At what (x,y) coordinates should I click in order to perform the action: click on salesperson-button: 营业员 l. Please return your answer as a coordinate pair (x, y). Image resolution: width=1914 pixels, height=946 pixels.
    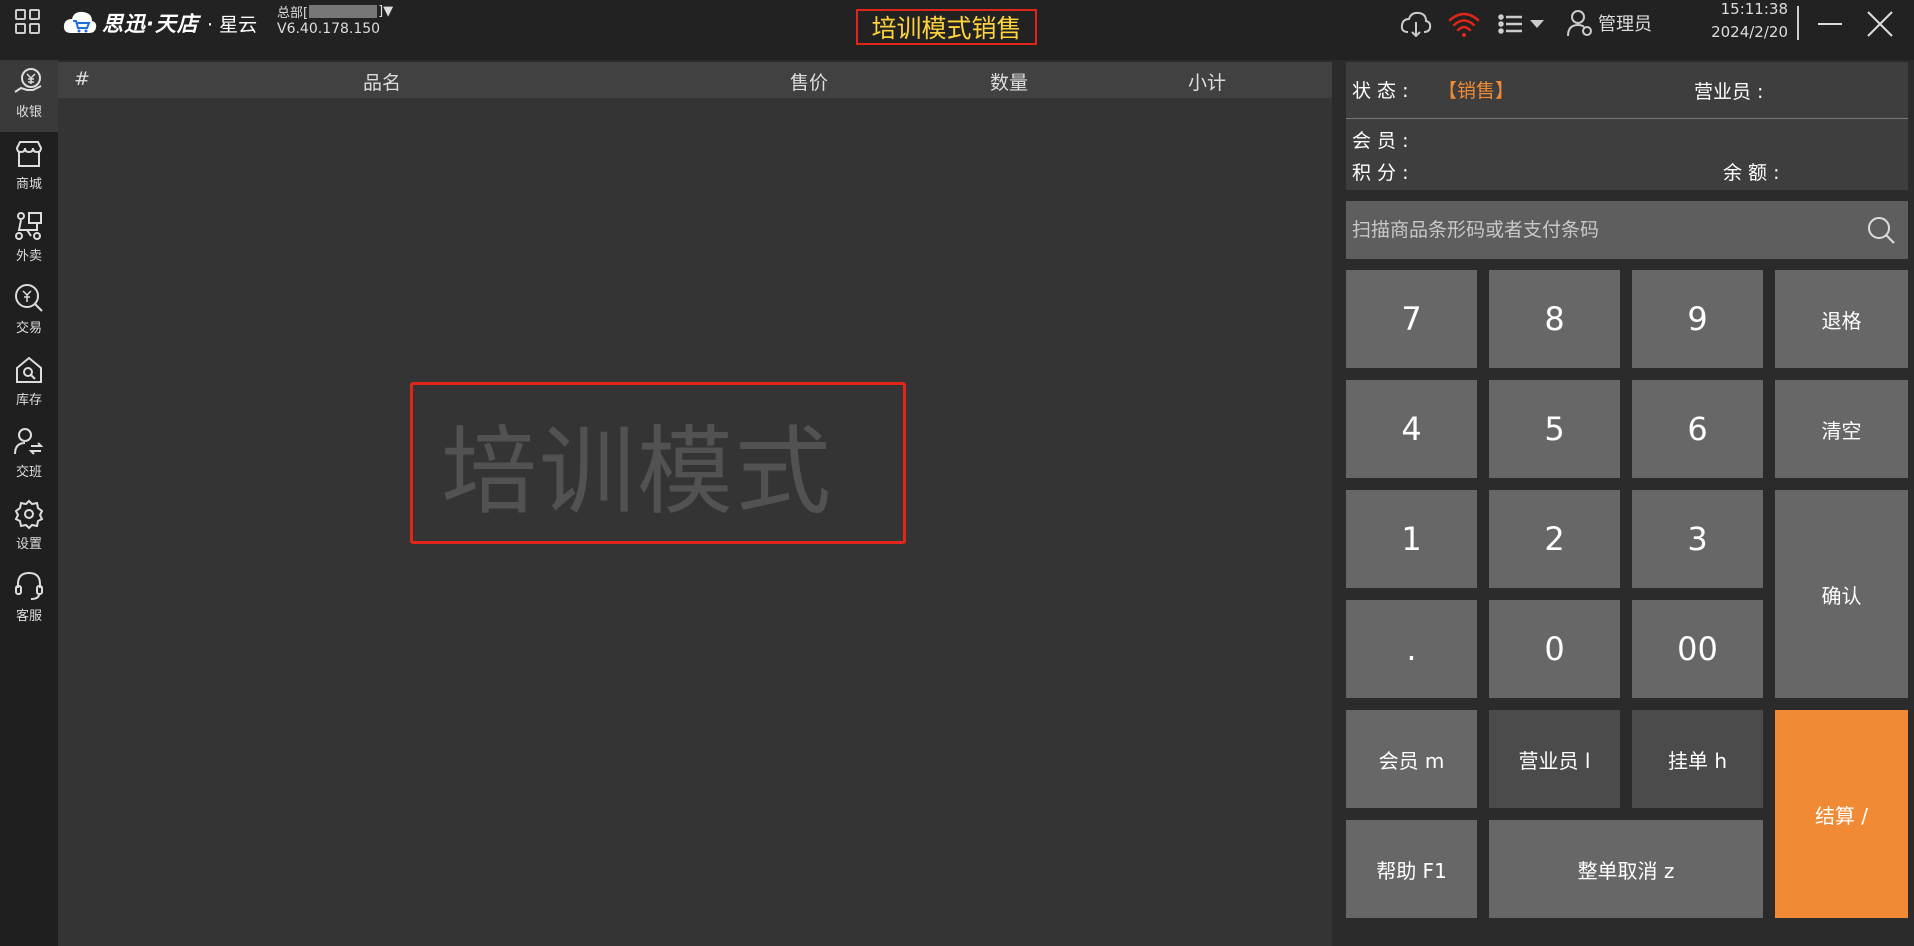
    Looking at the image, I should click on (1554, 759).